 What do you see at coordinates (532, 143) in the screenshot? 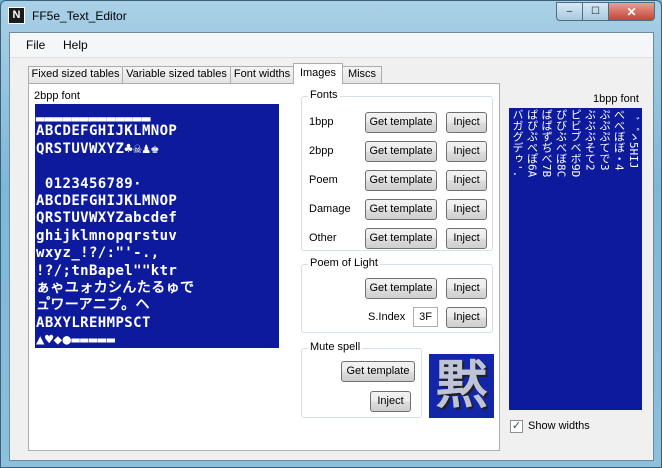
I see `font-column: ぱぴぷぺぽ6A` at bounding box center [532, 143].